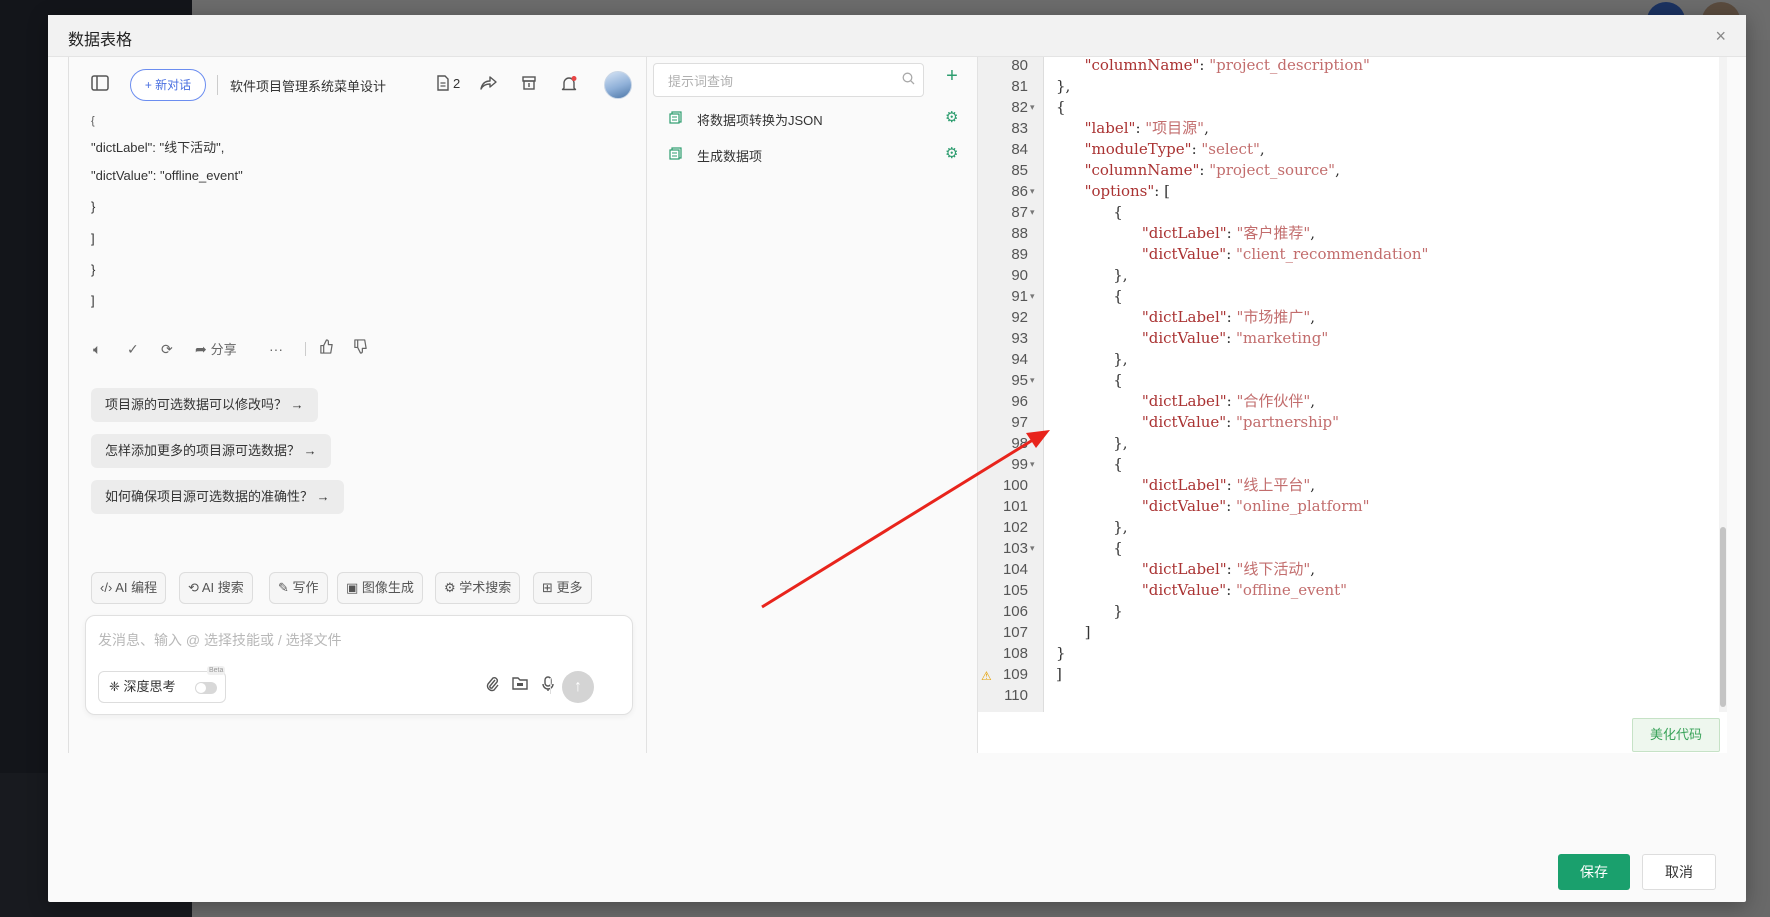 Image resolution: width=1770 pixels, height=917 pixels. I want to click on line-number: 91, so click(1019, 296).